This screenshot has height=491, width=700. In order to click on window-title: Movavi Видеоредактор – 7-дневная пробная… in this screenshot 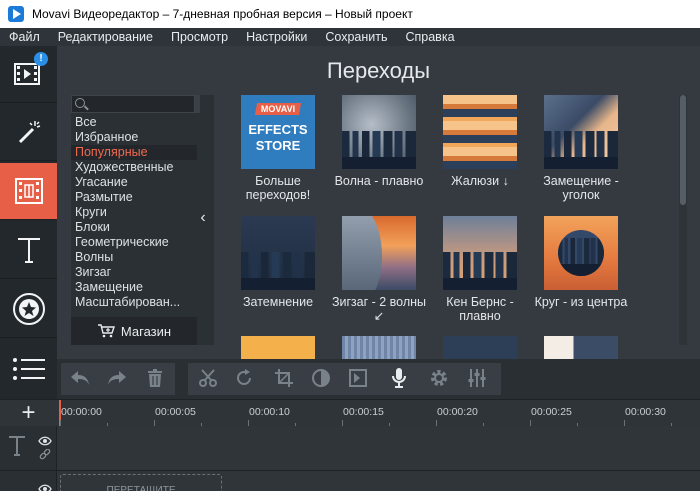, I will do `click(222, 14)`.